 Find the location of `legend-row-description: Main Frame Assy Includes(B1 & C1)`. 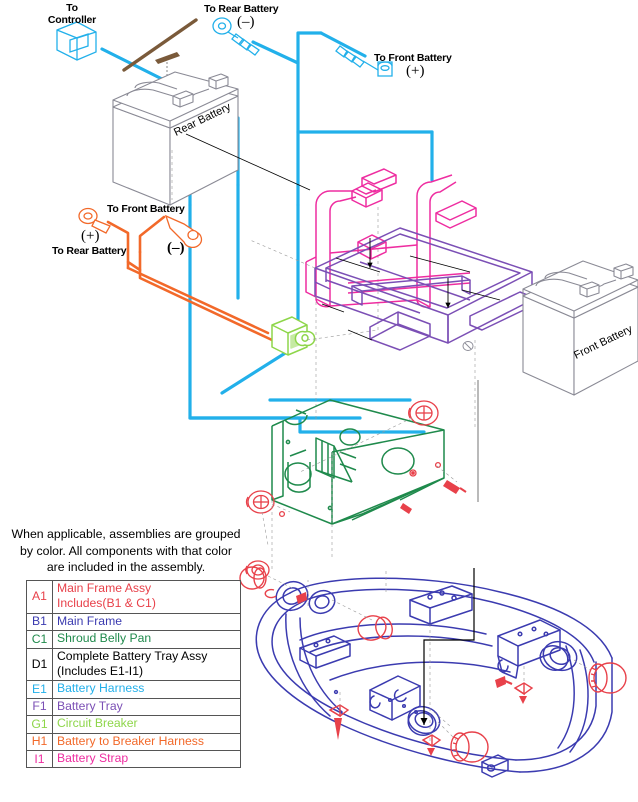

legend-row-description: Main Frame Assy Includes(B1 & C1) is located at coordinates (146, 597).